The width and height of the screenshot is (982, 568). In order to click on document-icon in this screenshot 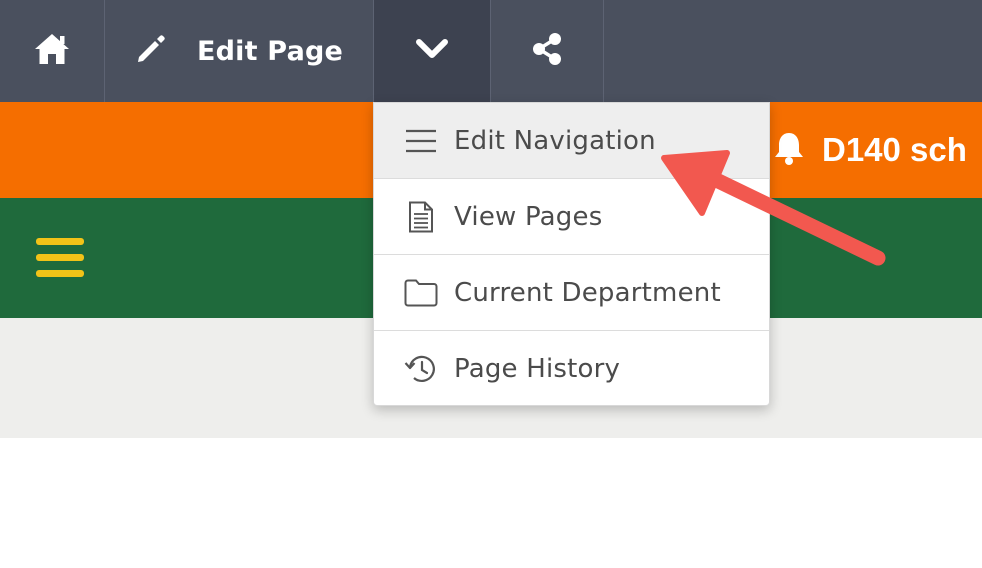, I will do `click(421, 217)`.